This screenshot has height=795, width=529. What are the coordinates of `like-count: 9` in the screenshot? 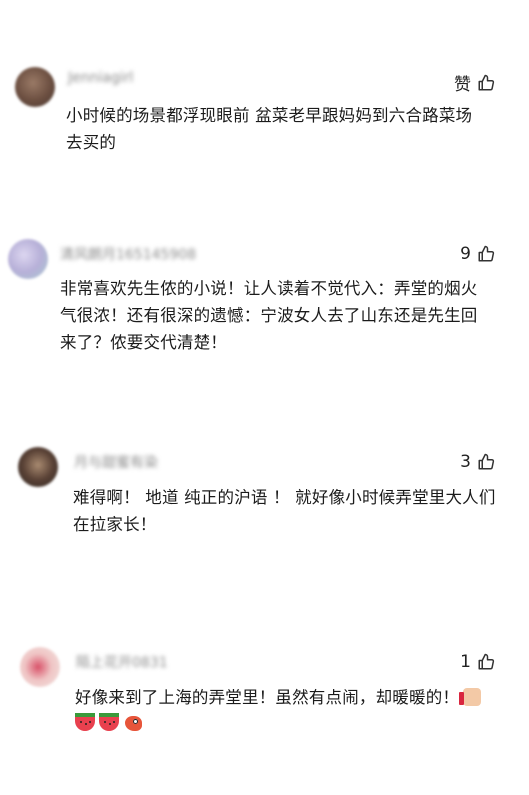 It's located at (465, 254).